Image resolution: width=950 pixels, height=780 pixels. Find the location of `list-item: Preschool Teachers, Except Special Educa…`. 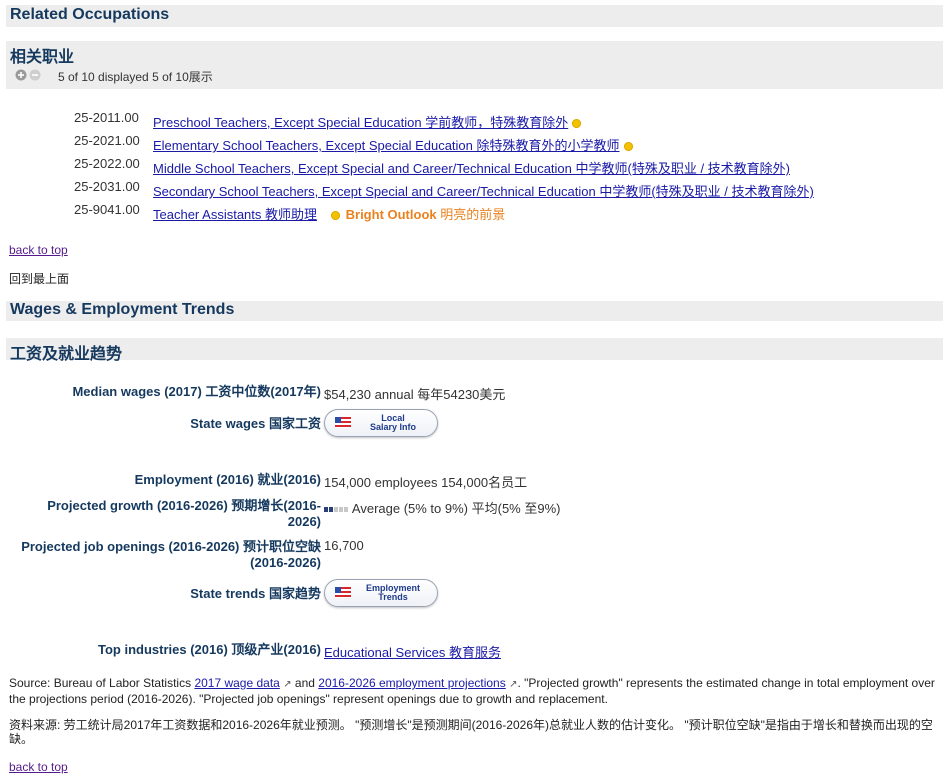

list-item: Preschool Teachers, Except Special Educa… is located at coordinates (367, 121).